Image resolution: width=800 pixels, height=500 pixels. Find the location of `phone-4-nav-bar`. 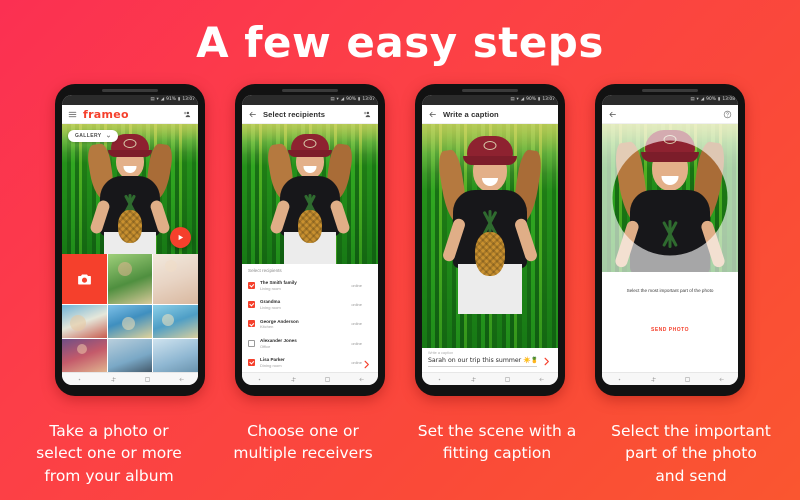

phone-4-nav-bar is located at coordinates (670, 378).